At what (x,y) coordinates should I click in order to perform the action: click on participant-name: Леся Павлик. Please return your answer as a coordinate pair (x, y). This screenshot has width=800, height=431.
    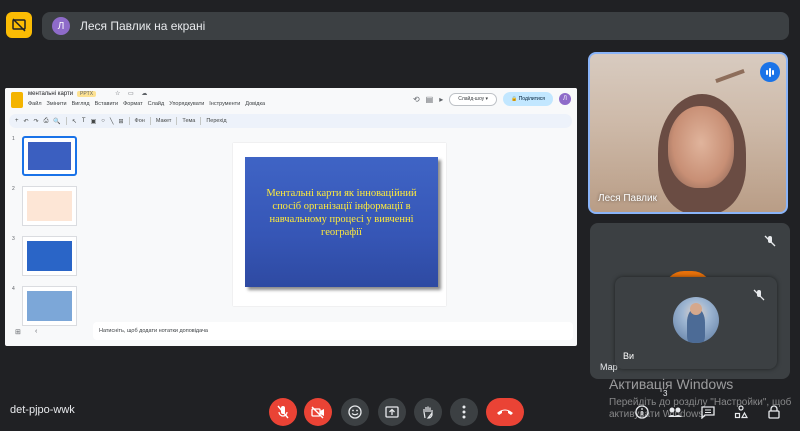
    Looking at the image, I should click on (627, 198).